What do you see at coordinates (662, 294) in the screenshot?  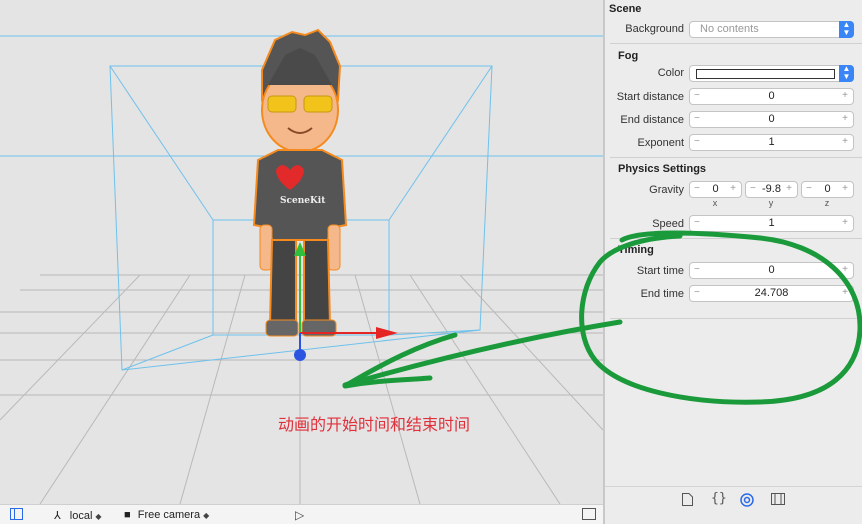 I see `end-time-label: End time` at bounding box center [662, 294].